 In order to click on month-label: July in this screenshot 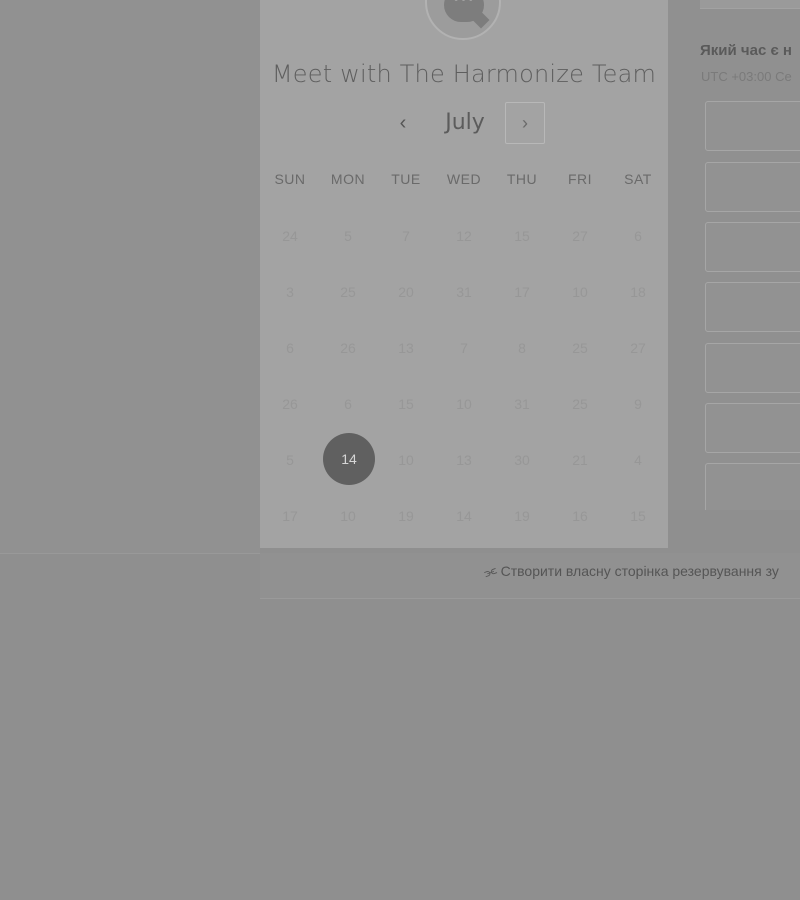, I will do `click(465, 122)`.